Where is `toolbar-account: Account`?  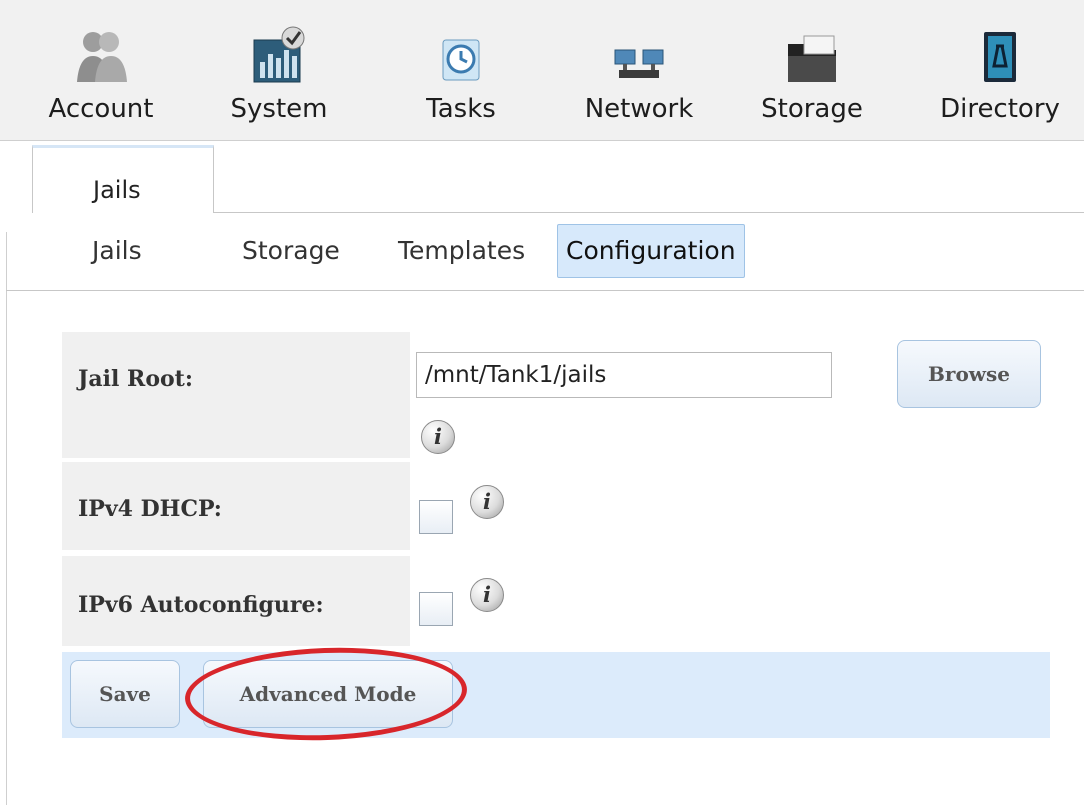
toolbar-account: Account is located at coordinates (101, 77).